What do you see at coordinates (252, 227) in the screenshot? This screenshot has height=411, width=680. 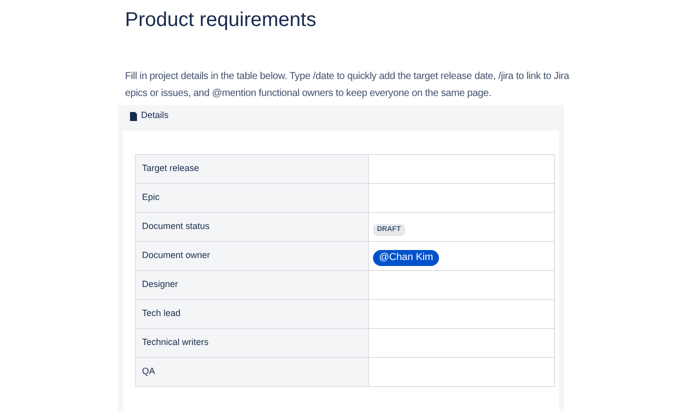 I see `table-header-cell: Document status` at bounding box center [252, 227].